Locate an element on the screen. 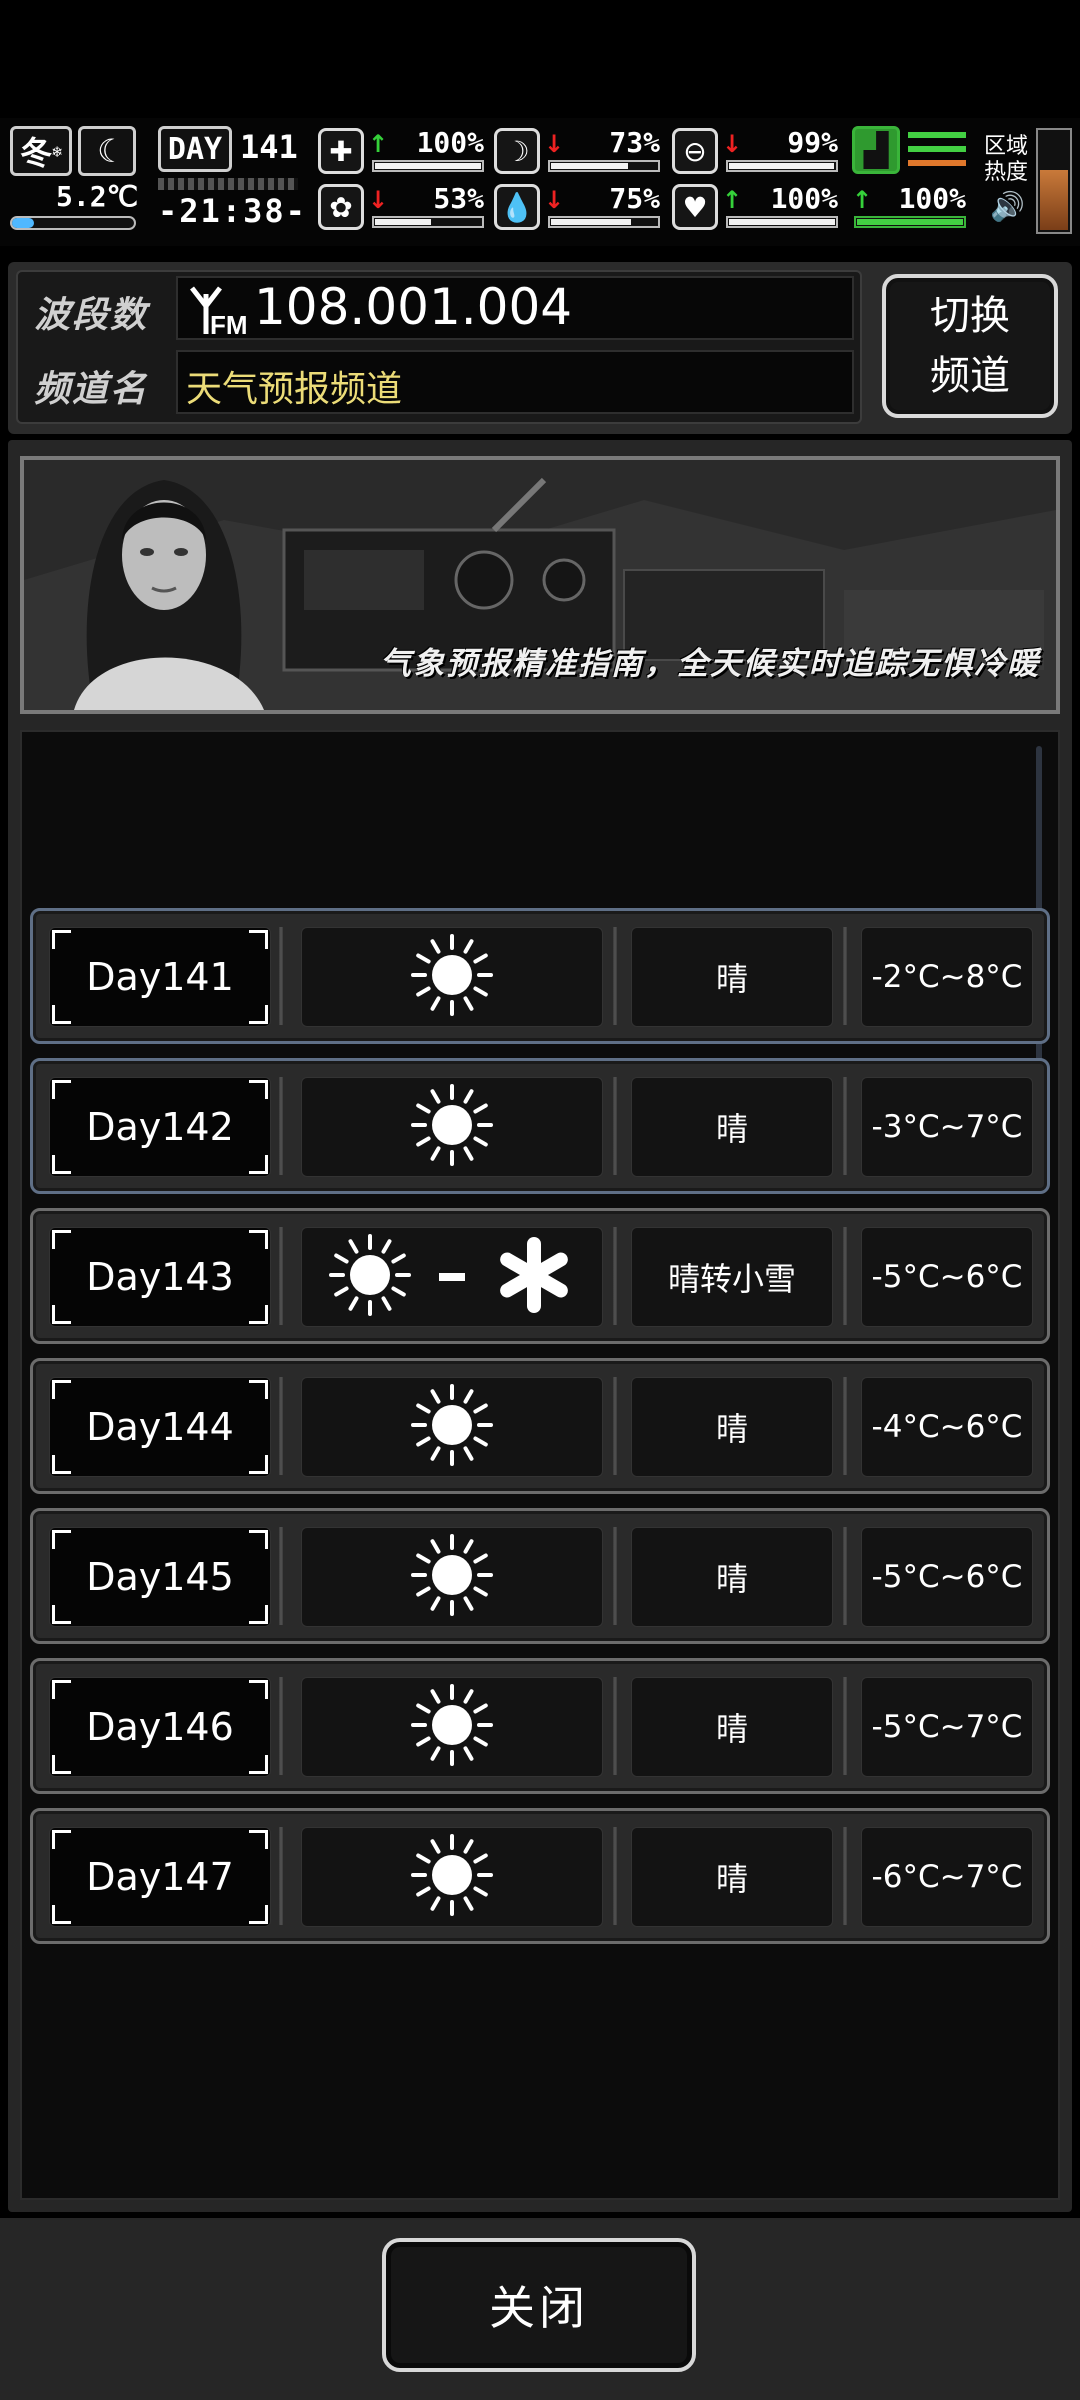 The height and width of the screenshot is (2400, 1080). season-badge: 冬 ❄ is located at coordinates (41, 151).